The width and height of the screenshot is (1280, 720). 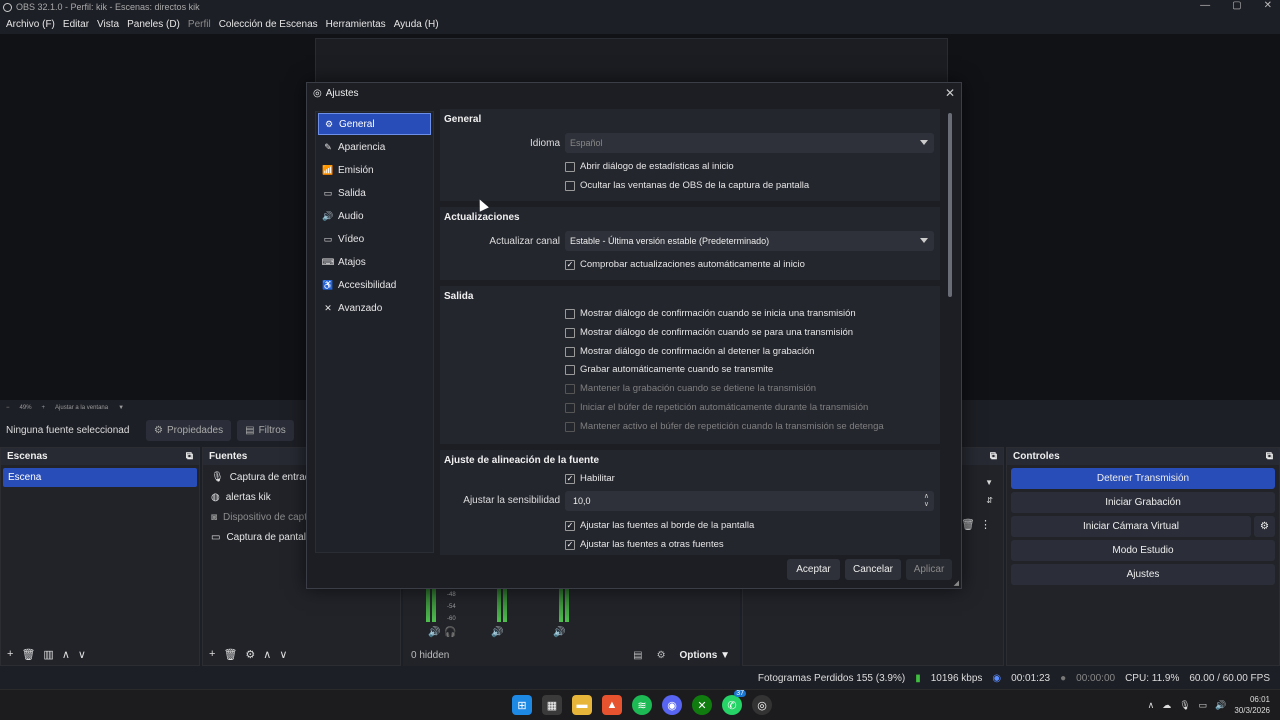 What do you see at coordinates (926, 501) in the screenshot?
I see `spin-arrows-icon: ∧ ∨` at bounding box center [926, 501].